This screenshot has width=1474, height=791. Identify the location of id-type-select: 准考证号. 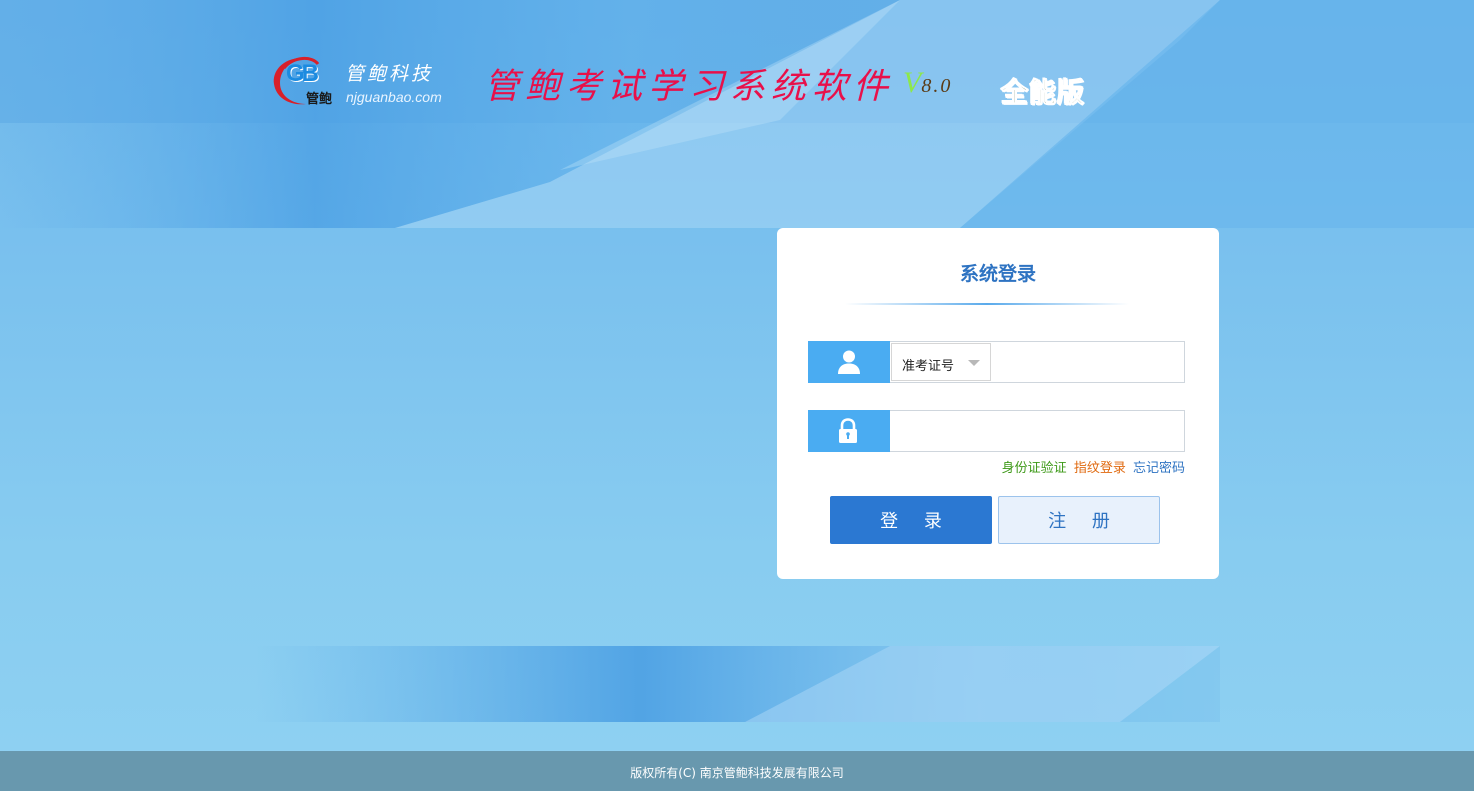
(941, 362).